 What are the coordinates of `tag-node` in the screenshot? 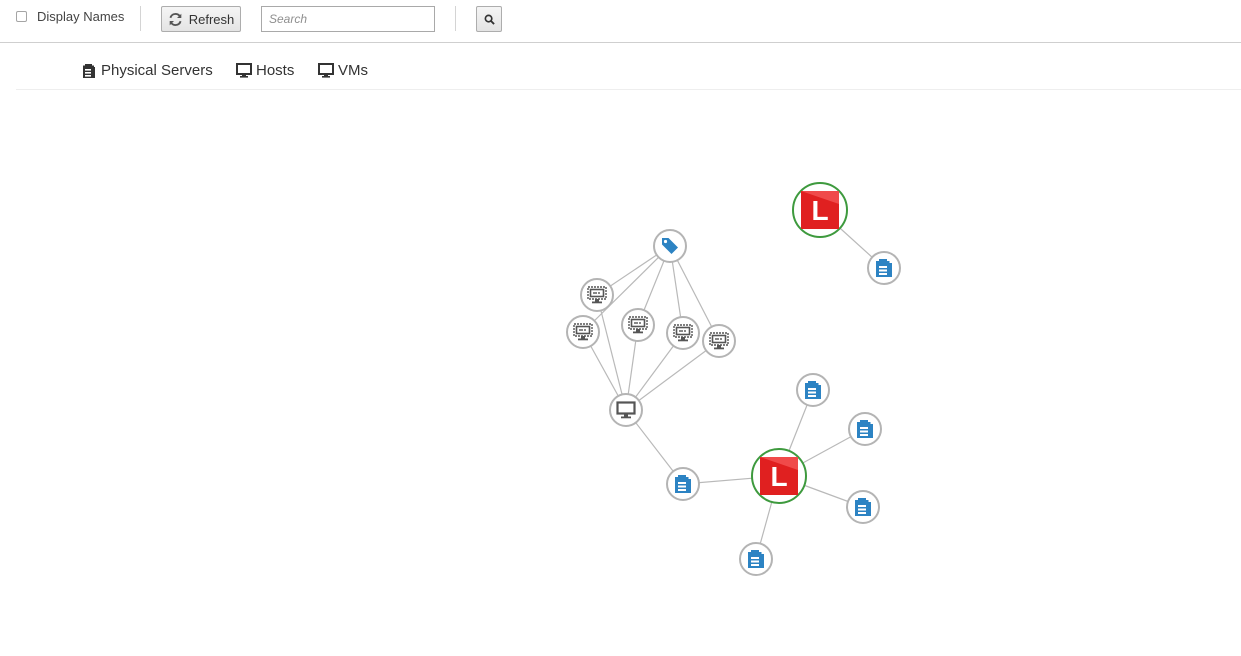 It's located at (670, 246).